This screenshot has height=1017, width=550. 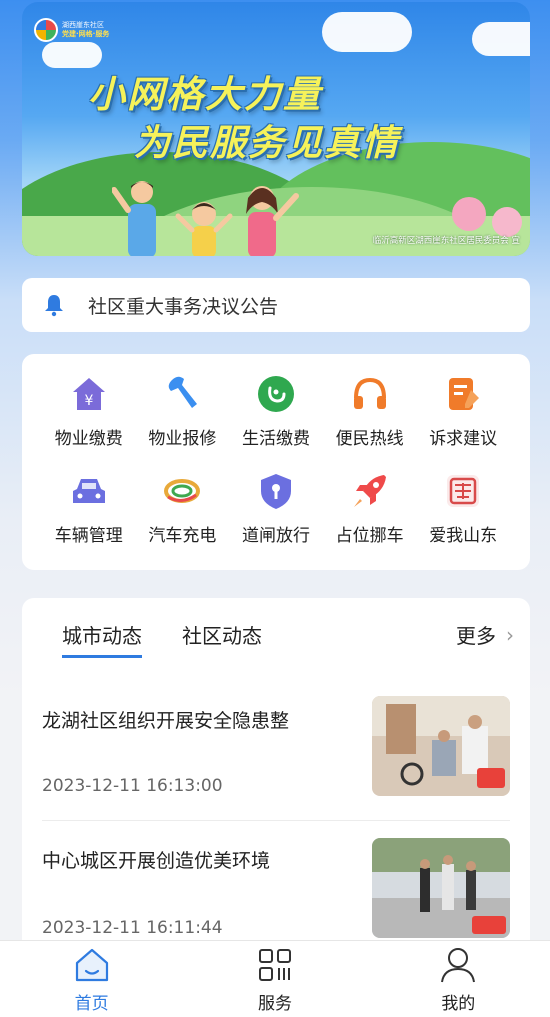 I want to click on nav-label: 我的, so click(x=458, y=1003).